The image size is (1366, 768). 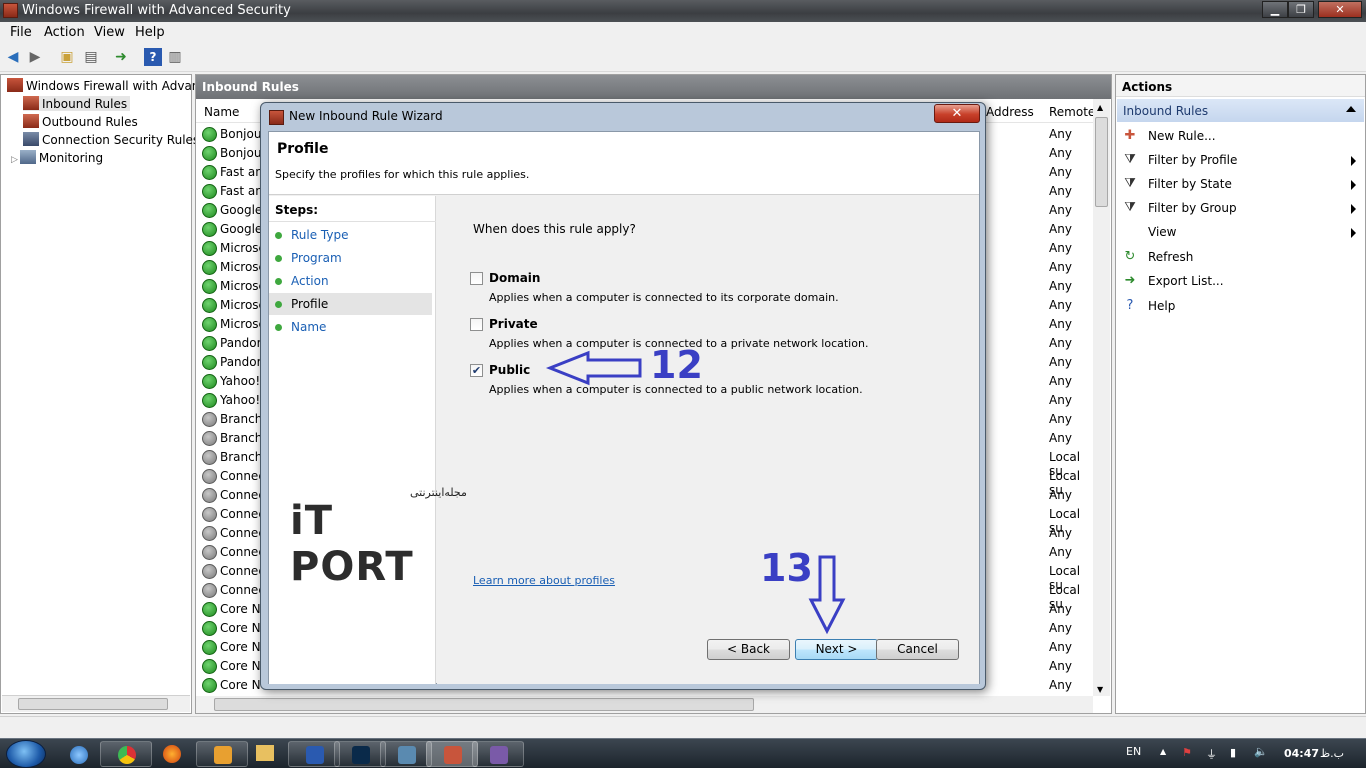 I want to click on taskbar-photoshop, so click(x=360, y=754).